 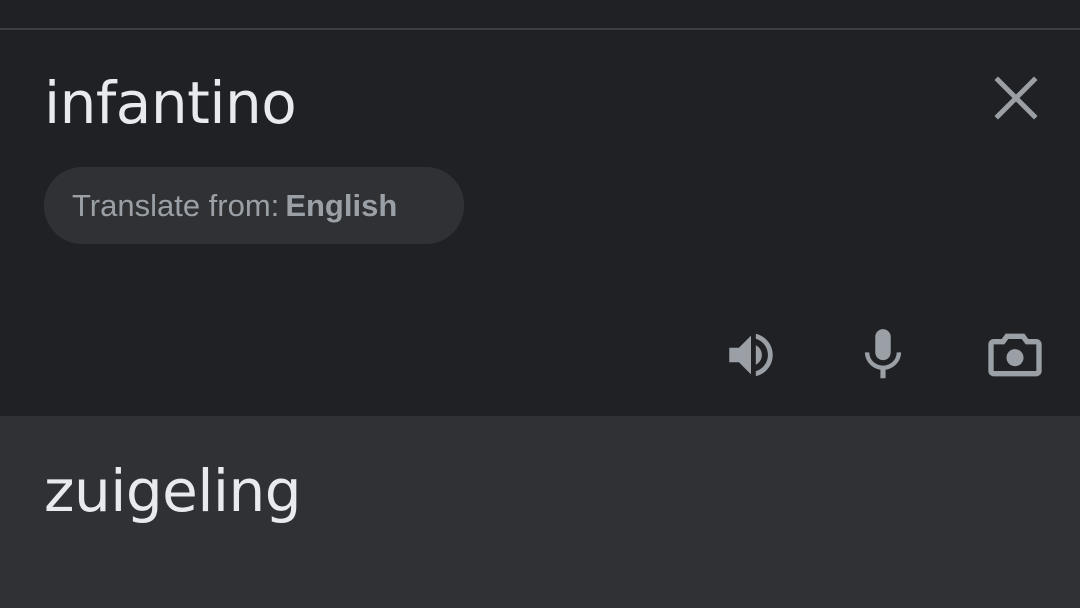 I want to click on source-language-name: English, so click(x=341, y=205).